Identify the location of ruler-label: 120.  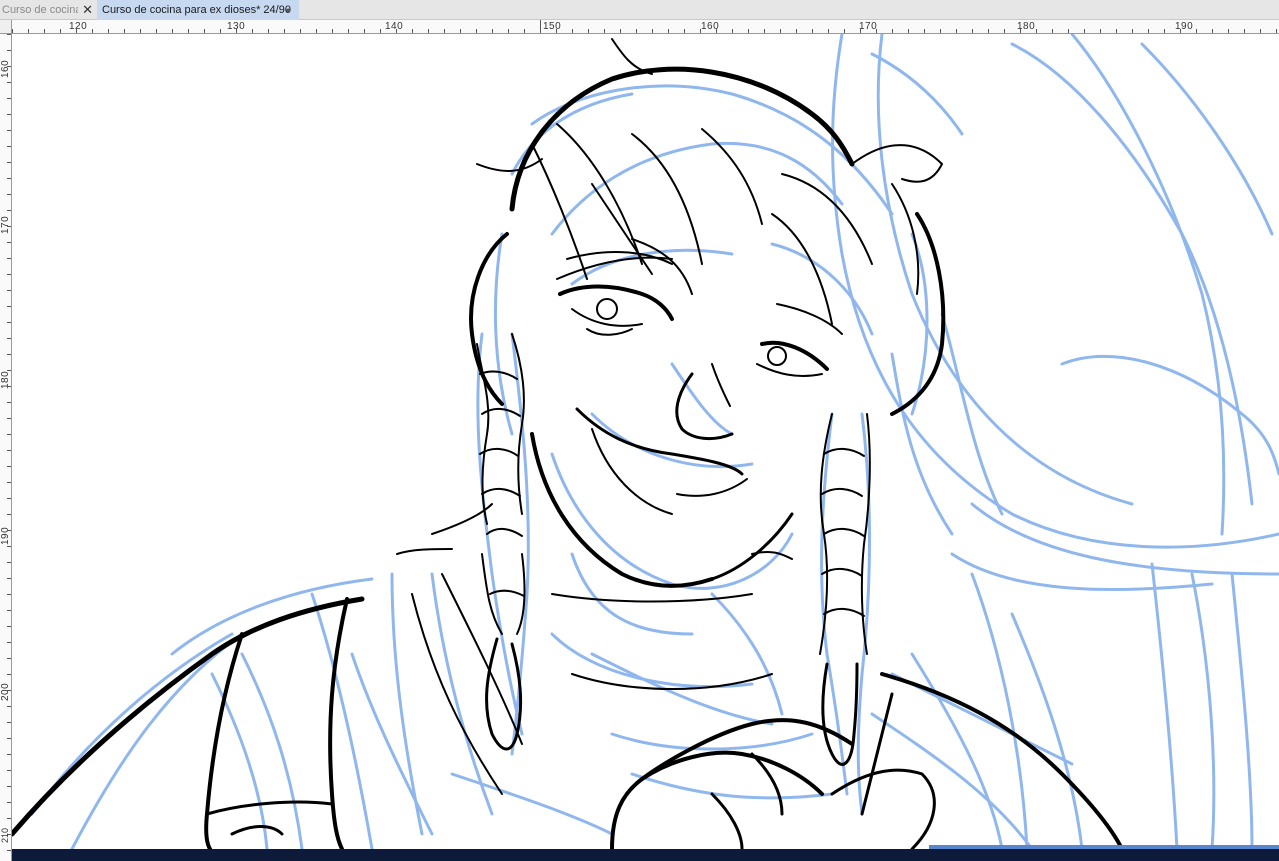
(78, 26).